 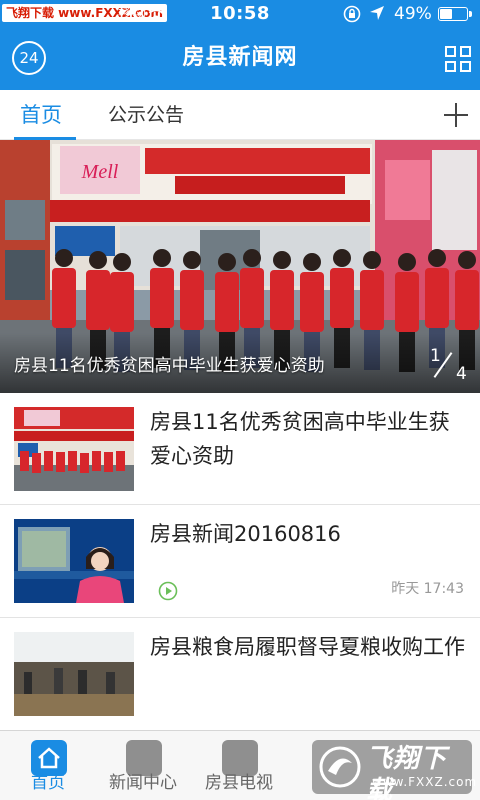 What do you see at coordinates (100, 172) in the screenshot?
I see `store-logo-text: Mell` at bounding box center [100, 172].